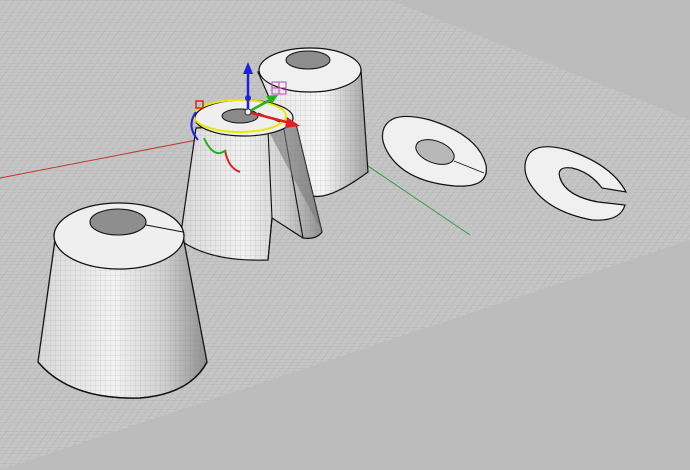 The width and height of the screenshot is (690, 470). What do you see at coordinates (122, 300) in the screenshot?
I see `tapered-ring-solid` at bounding box center [122, 300].